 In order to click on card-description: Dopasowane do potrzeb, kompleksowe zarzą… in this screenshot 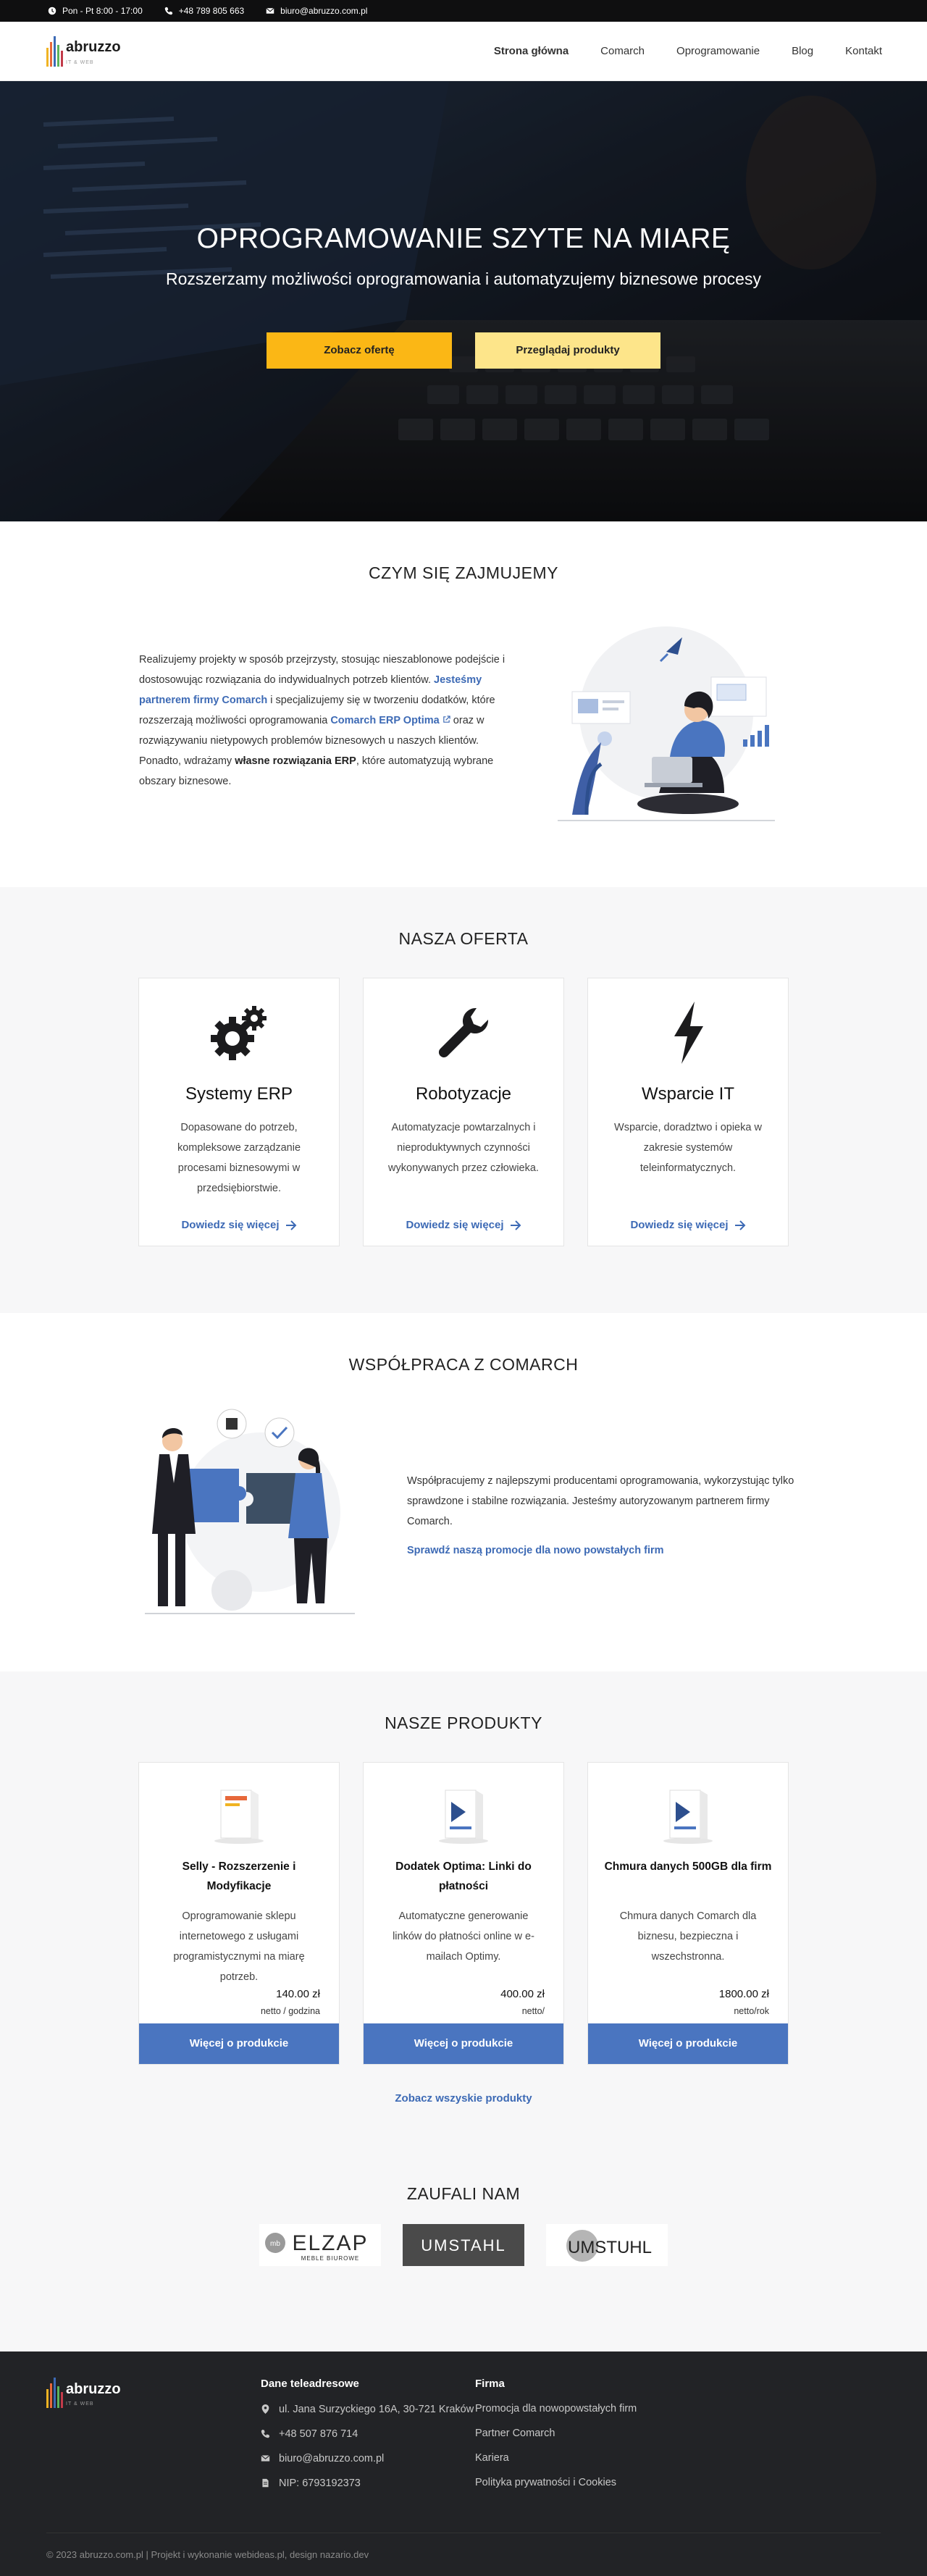, I will do `click(239, 1158)`.